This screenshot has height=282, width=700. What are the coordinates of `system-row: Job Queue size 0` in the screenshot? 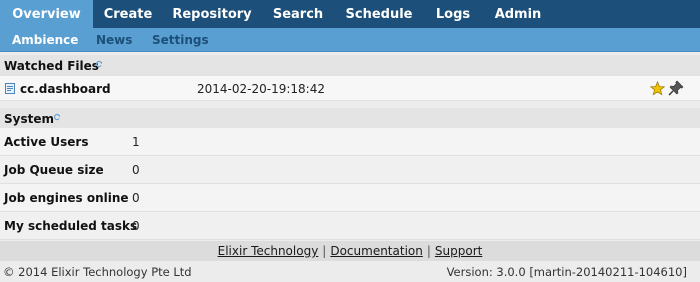 It's located at (350, 170).